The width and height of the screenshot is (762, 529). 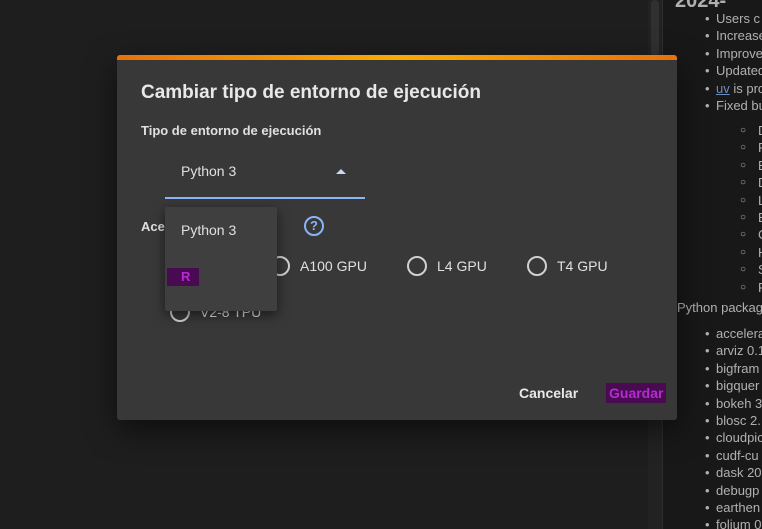 I want to click on radio-label: T4 GPU, so click(x=582, y=266).